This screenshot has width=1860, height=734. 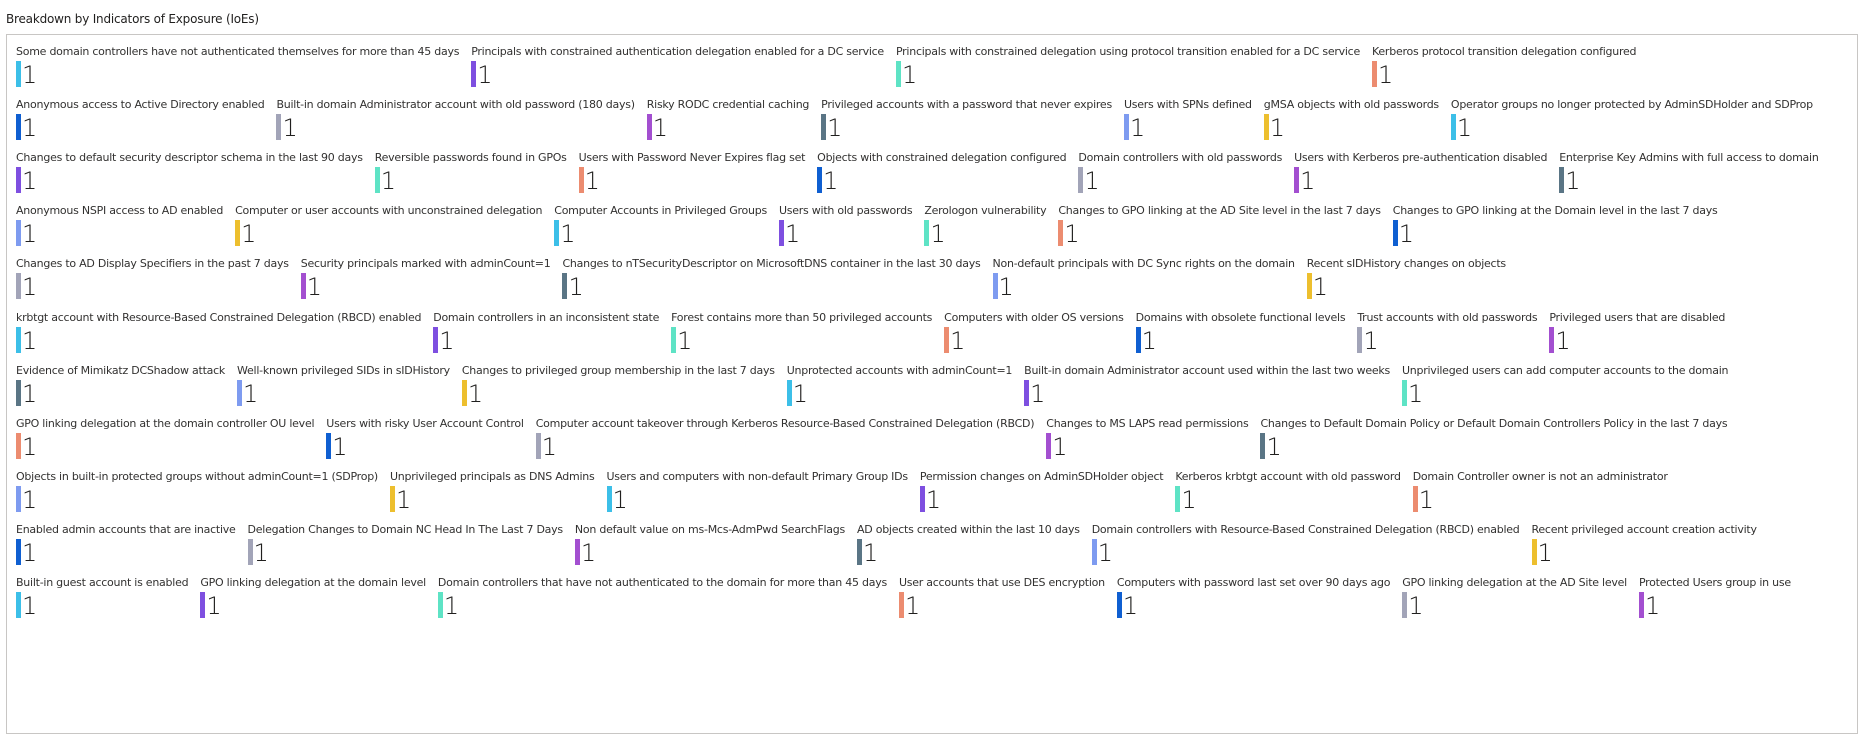 I want to click on ioe-tile: Computers with older OS versions 1, so click(x=1034, y=333).